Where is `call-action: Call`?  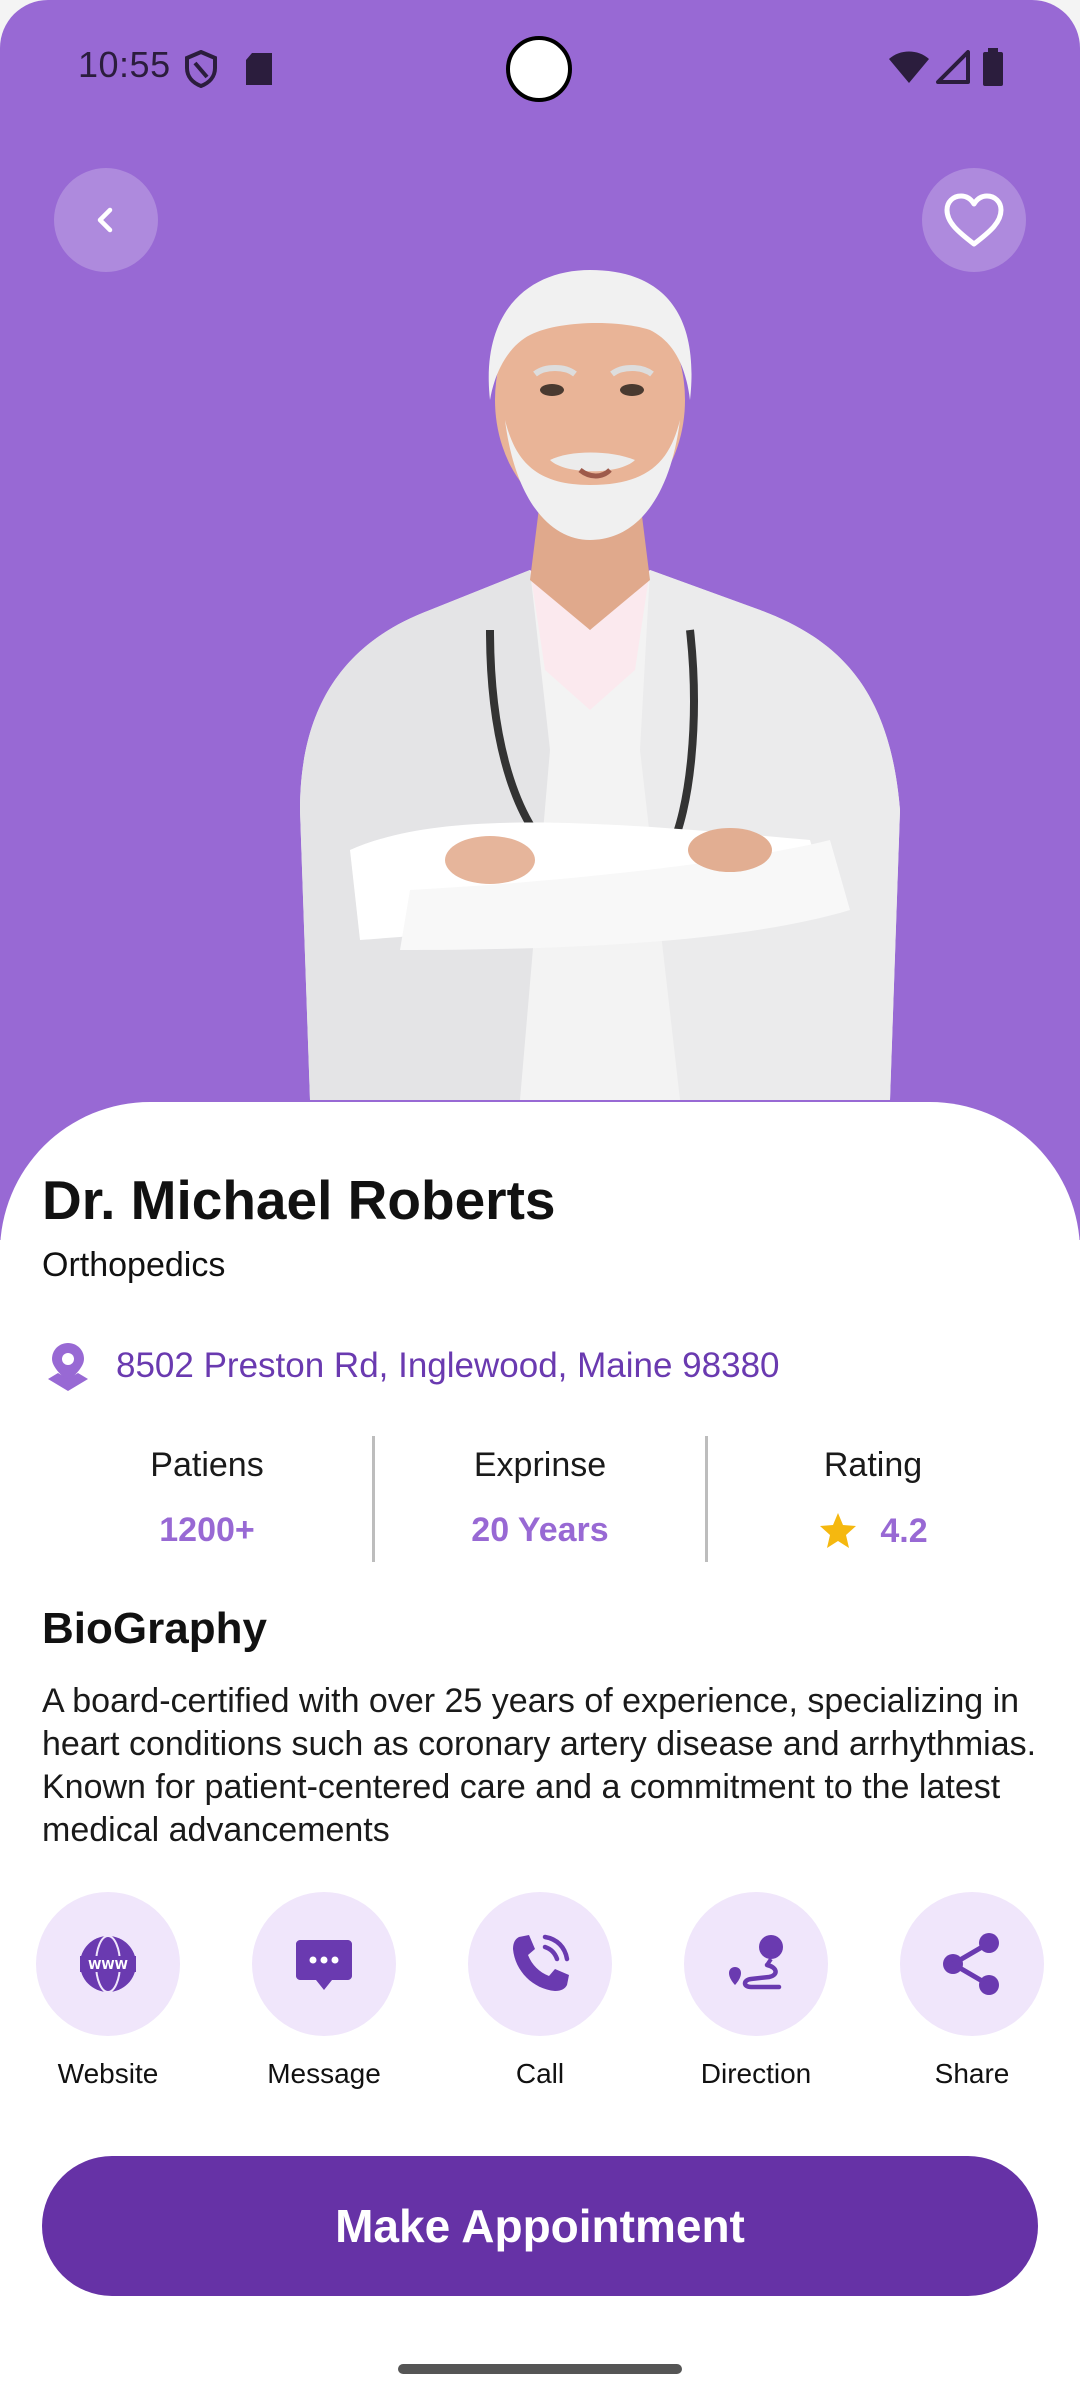
call-action: Call is located at coordinates (540, 1991).